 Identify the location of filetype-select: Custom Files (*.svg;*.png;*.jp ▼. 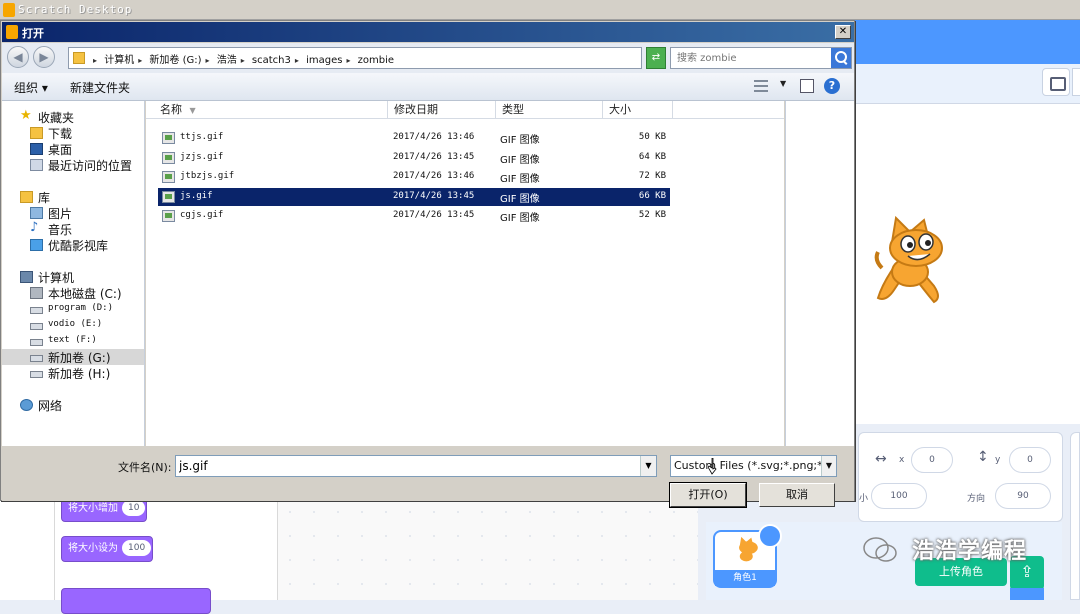
(753, 466).